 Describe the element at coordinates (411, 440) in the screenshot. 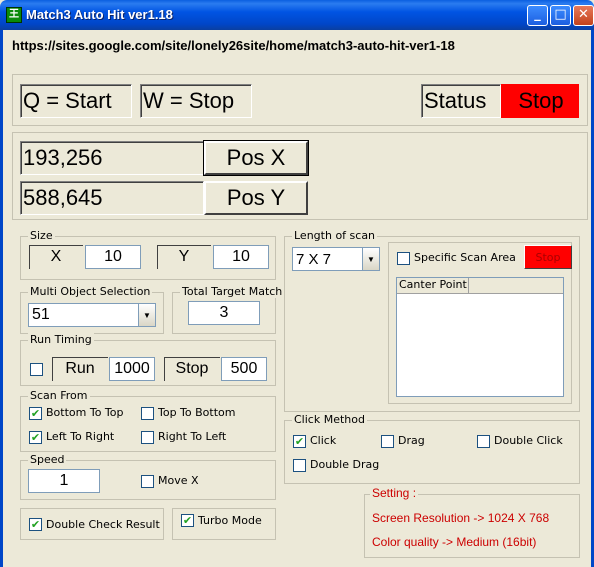

I see `drag-label: Drag` at that location.